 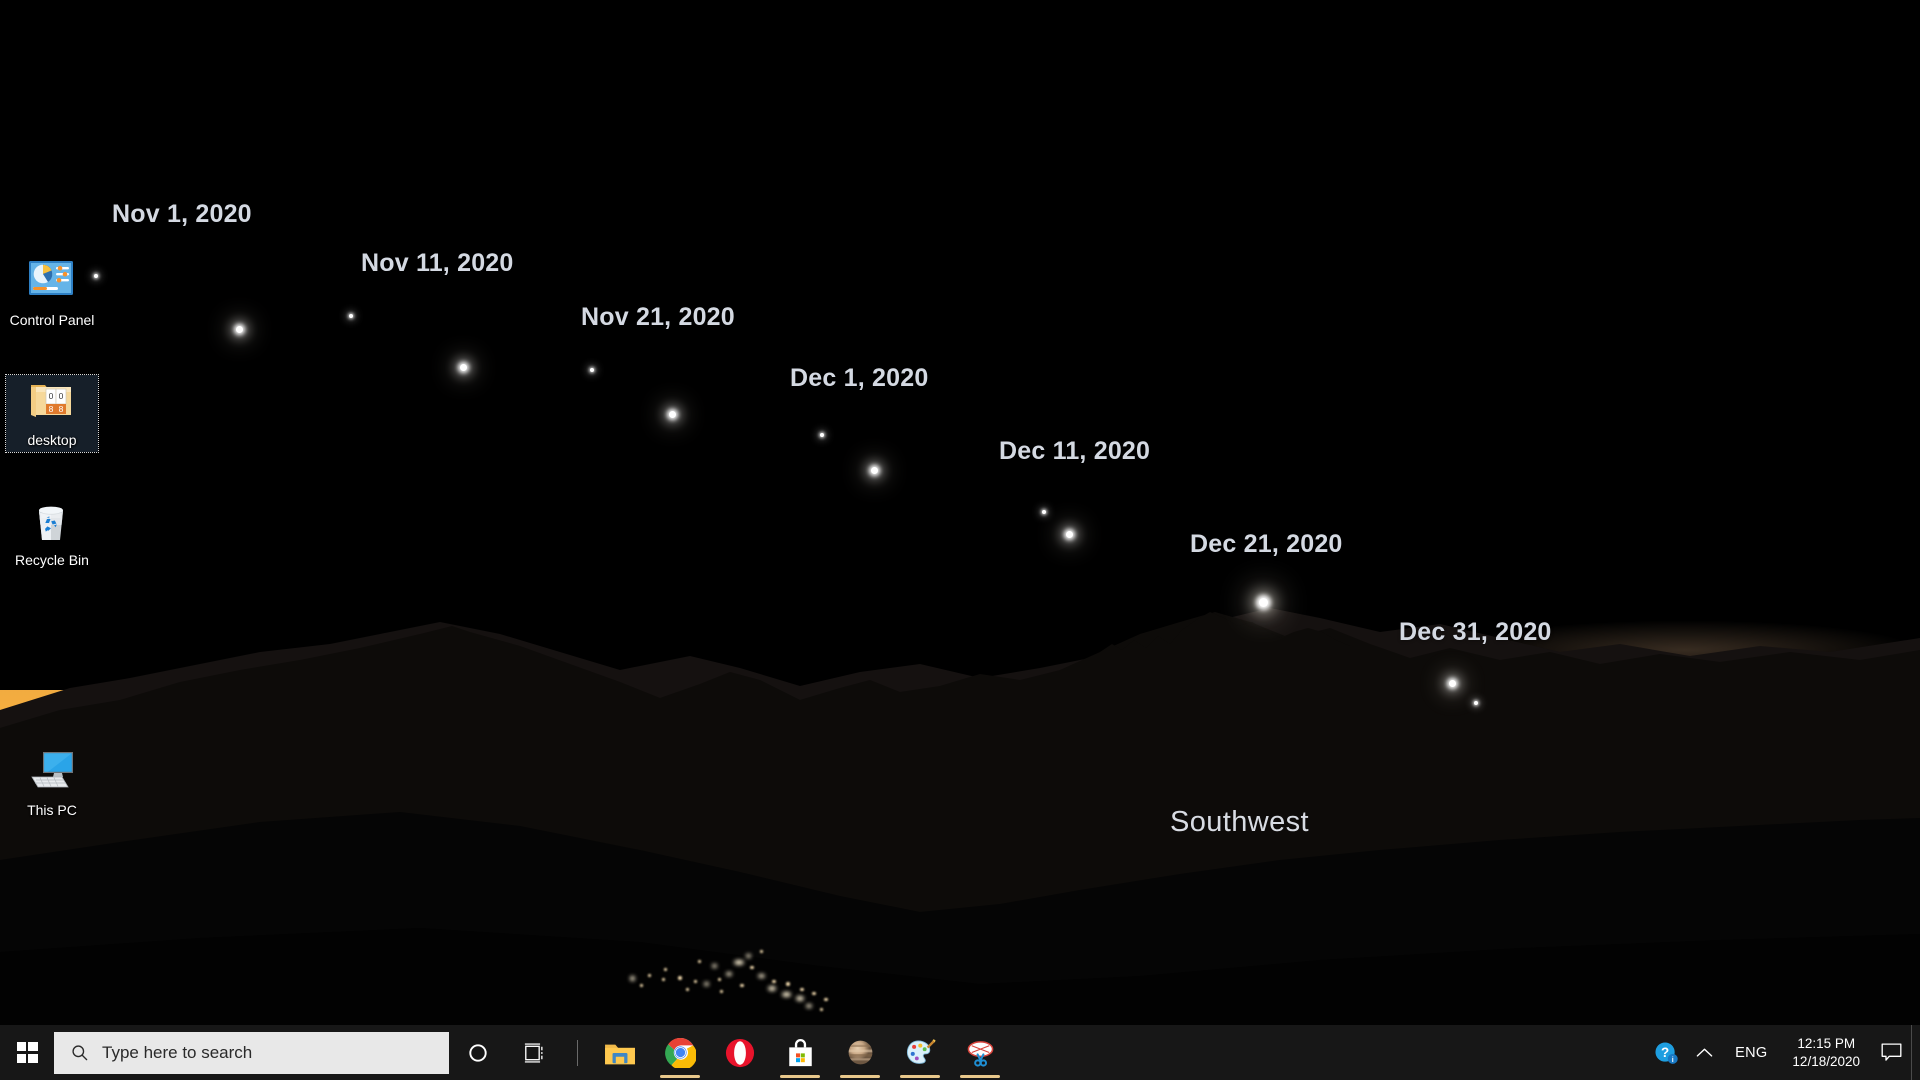 I want to click on desktop-icon-label: This PC, so click(x=52, y=810).